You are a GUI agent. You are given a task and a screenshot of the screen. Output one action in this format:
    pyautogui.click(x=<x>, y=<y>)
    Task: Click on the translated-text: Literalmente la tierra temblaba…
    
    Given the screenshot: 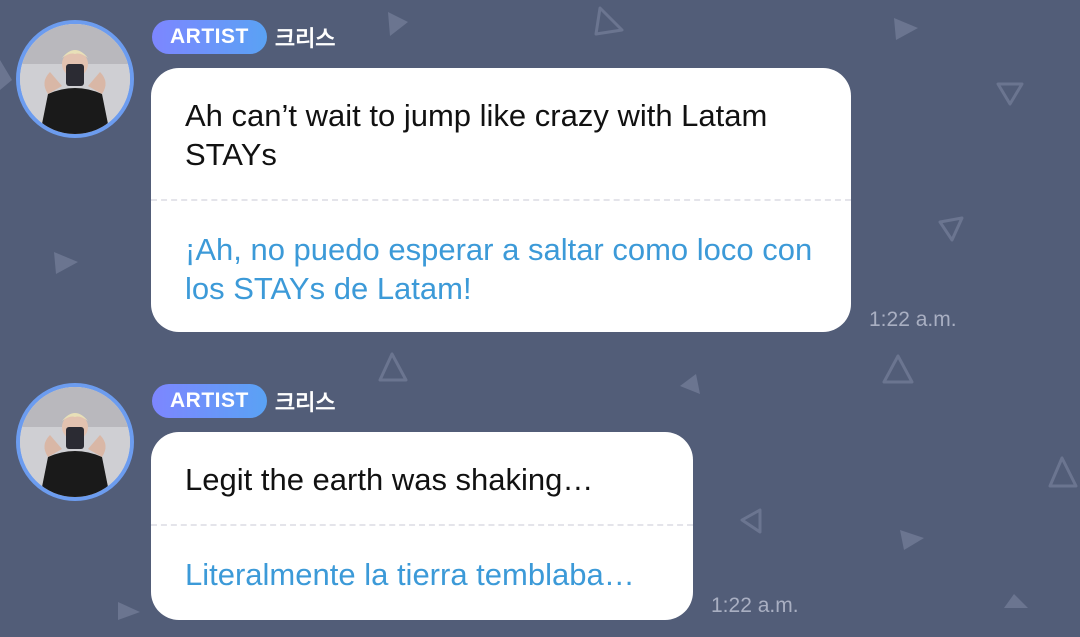 What is the action you would take?
    pyautogui.click(x=410, y=574)
    